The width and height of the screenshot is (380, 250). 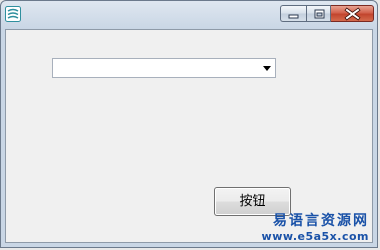 I want to click on close-icon, so click(x=352, y=14).